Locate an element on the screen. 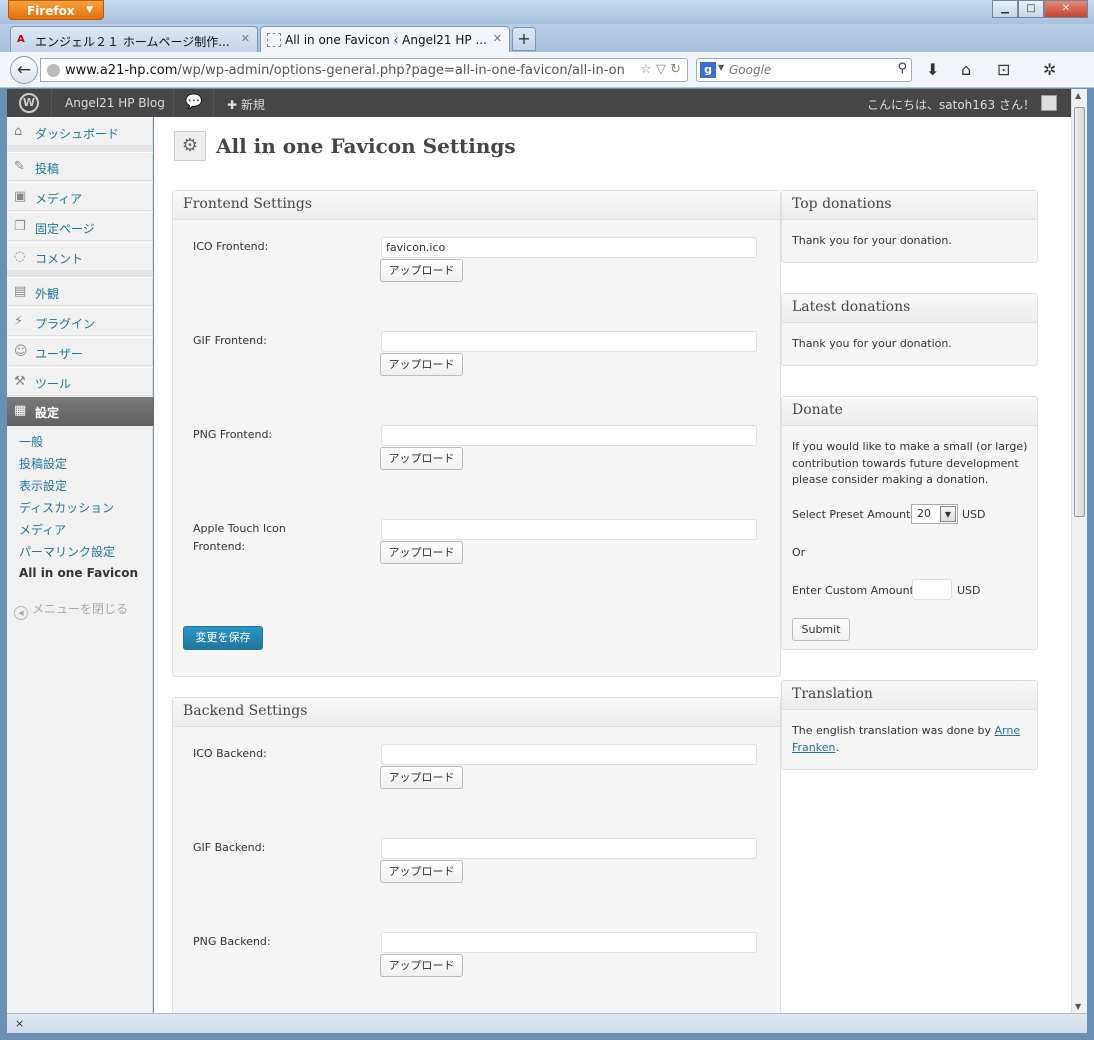 The height and width of the screenshot is (1040, 1094). ico-frontend-upload-button: アップロード is located at coordinates (421, 270).